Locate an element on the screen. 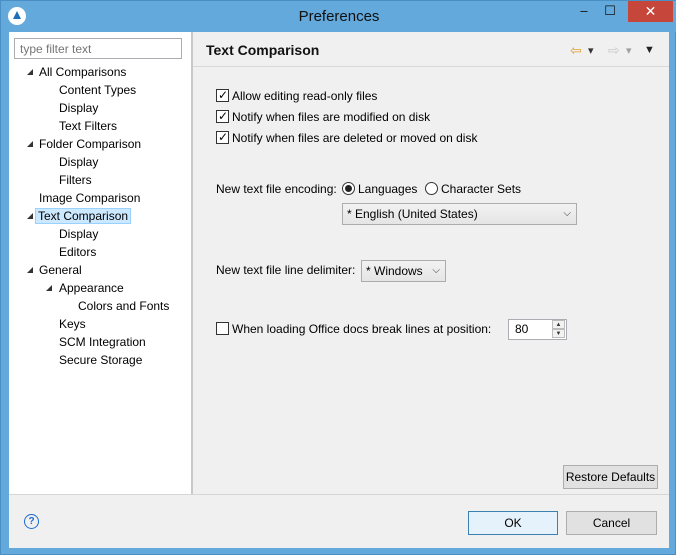 The image size is (676, 555). encoding-label: New text file encoding: is located at coordinates (276, 189).